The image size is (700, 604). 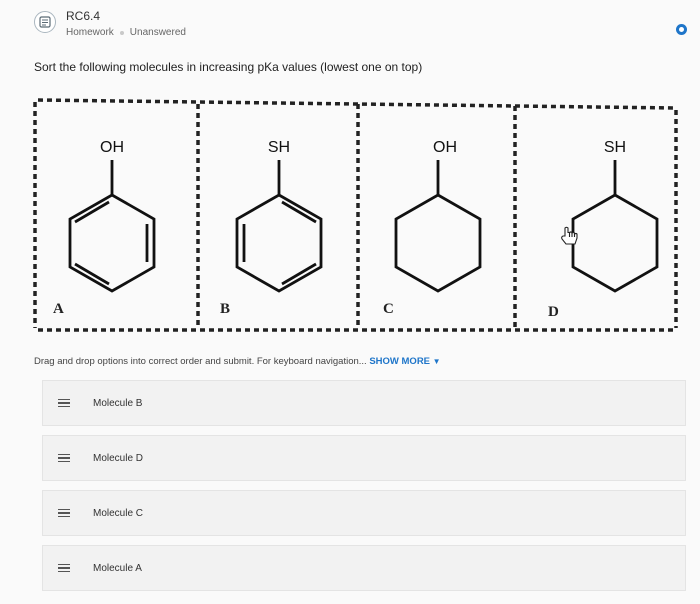 I want to click on option-molecule-b: Molecule B, so click(x=364, y=403).